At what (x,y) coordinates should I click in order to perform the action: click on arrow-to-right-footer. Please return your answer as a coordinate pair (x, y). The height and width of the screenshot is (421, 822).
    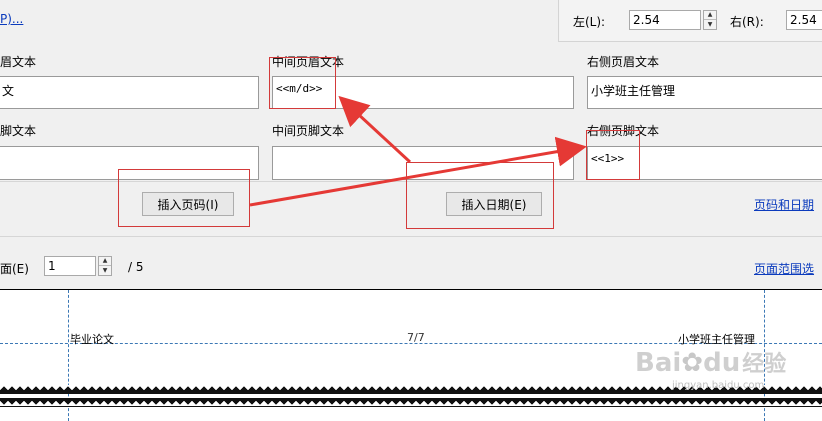
    Looking at the image, I should click on (418, 171).